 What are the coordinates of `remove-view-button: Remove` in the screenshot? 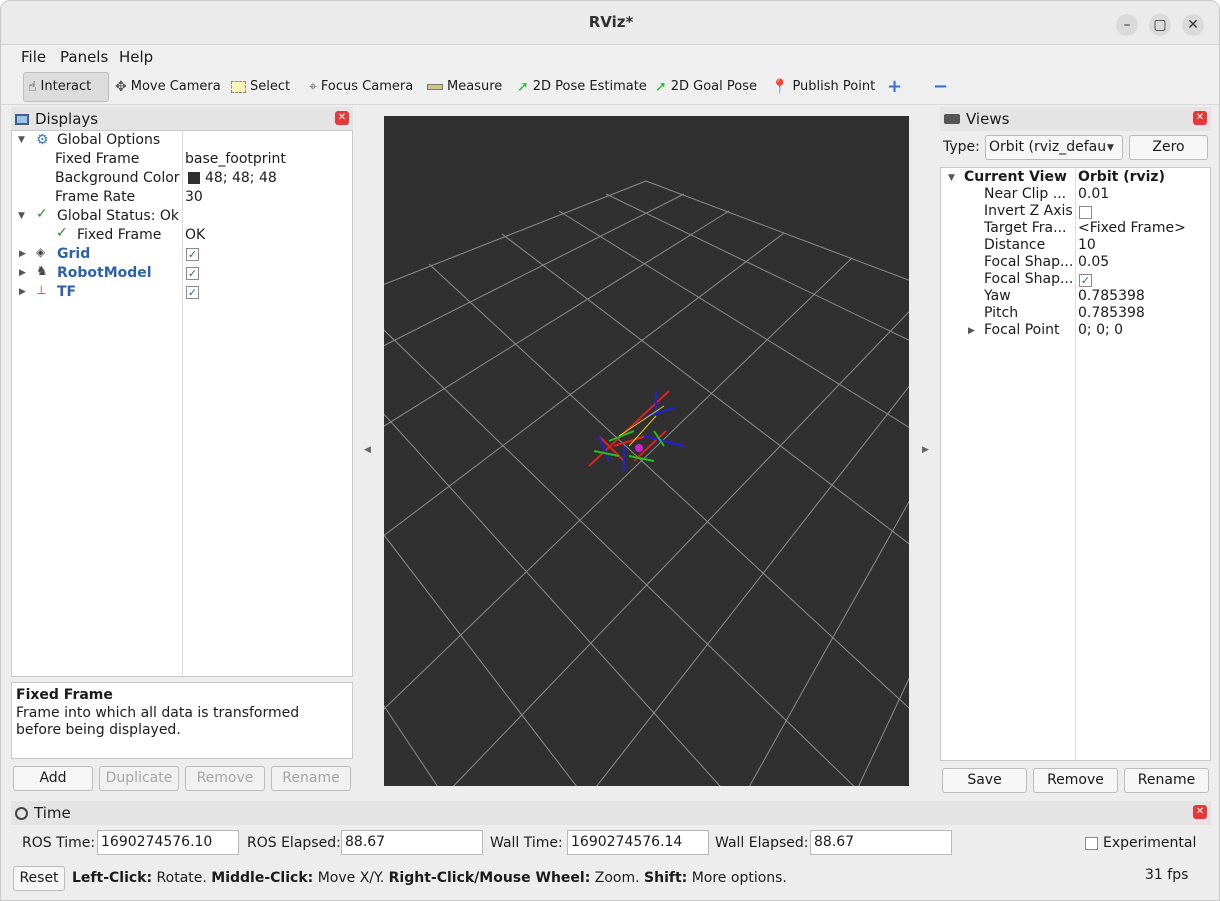 It's located at (1075, 780).